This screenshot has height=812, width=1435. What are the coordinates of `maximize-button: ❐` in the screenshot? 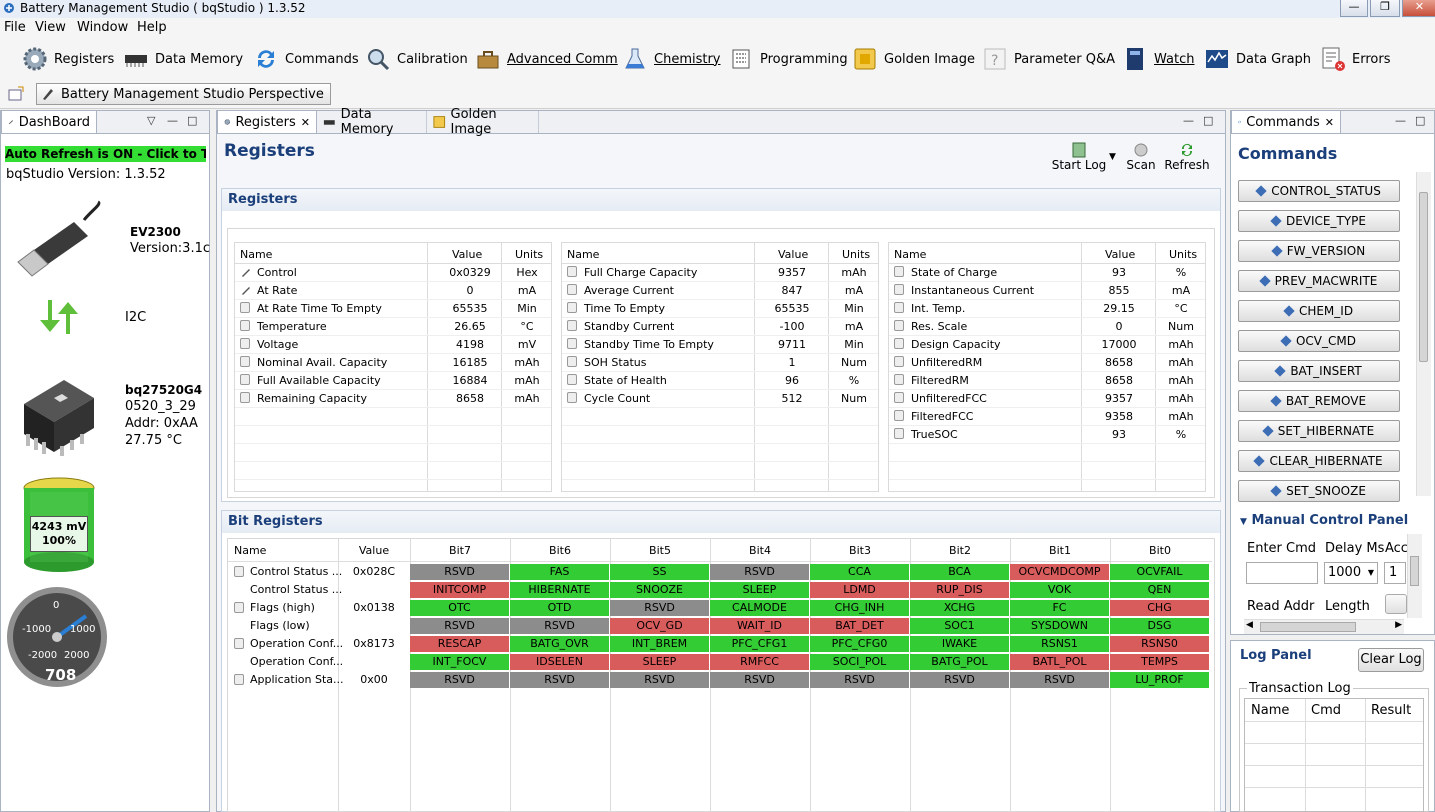 It's located at (1385, 8).